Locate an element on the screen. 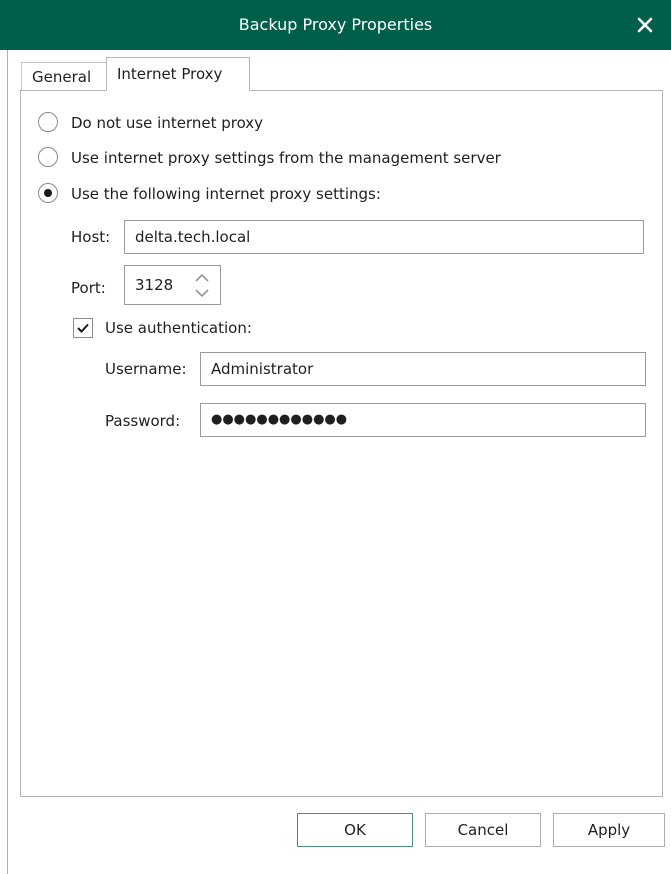 This screenshot has width=671, height=874. window-title: Backup Proxy Properties is located at coordinates (335, 24).